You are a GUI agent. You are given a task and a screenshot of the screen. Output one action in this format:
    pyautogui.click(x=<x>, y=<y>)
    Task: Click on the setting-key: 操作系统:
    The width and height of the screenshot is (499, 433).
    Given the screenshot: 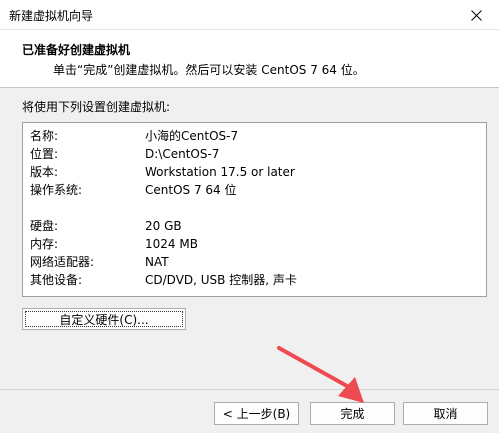 What is the action you would take?
    pyautogui.click(x=56, y=190)
    